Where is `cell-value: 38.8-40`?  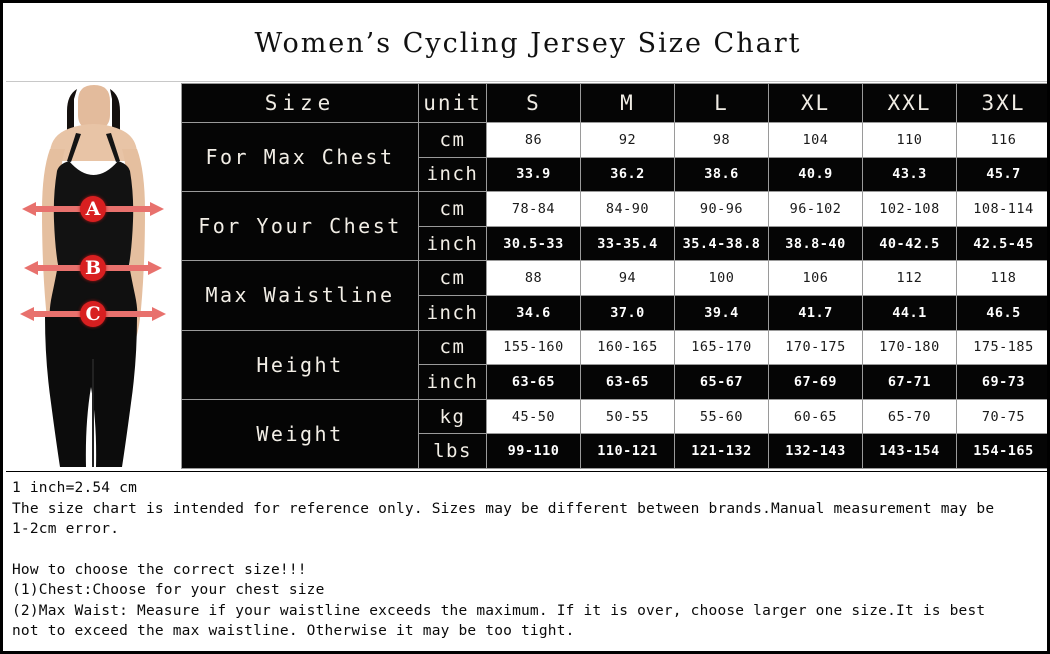
cell-value: 38.8-40 is located at coordinates (815, 243).